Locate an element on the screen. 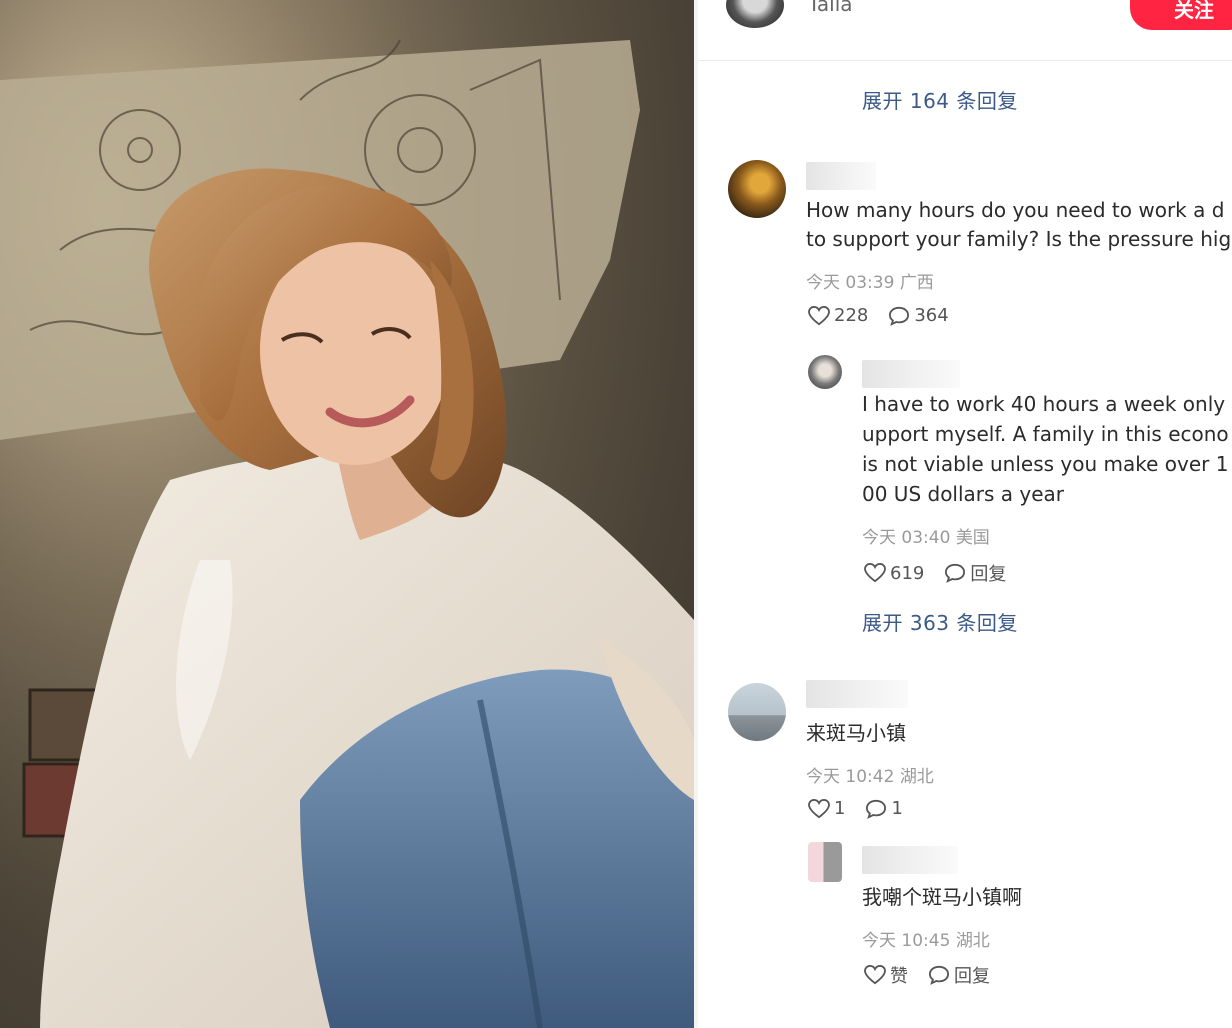 The height and width of the screenshot is (1028, 1232). reply-count: 364 is located at coordinates (931, 315).